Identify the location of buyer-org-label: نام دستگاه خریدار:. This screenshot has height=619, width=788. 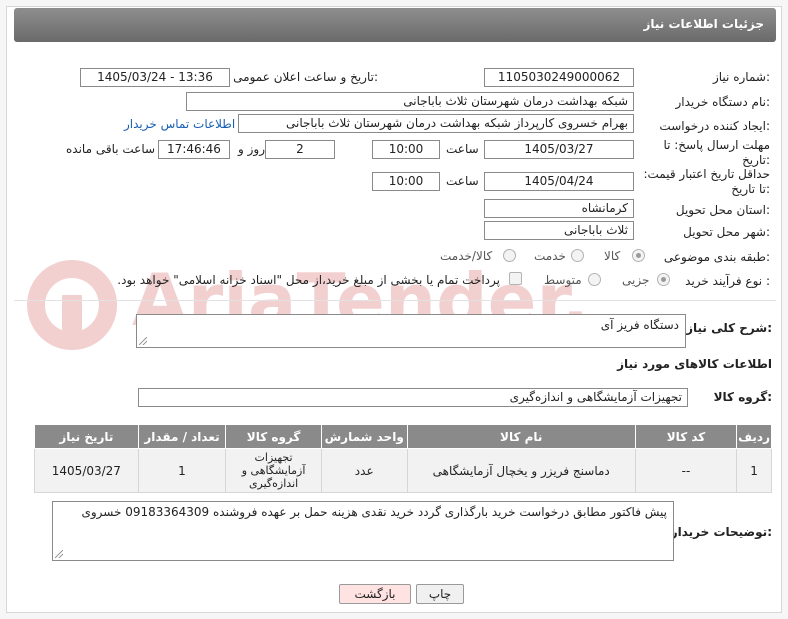
(723, 102).